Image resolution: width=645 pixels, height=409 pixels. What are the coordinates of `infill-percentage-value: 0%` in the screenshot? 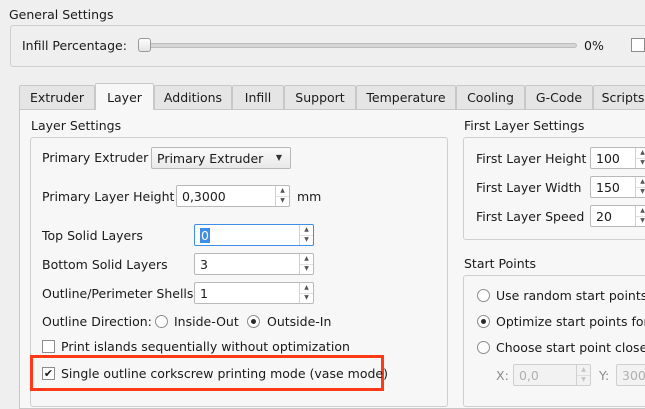 It's located at (594, 45).